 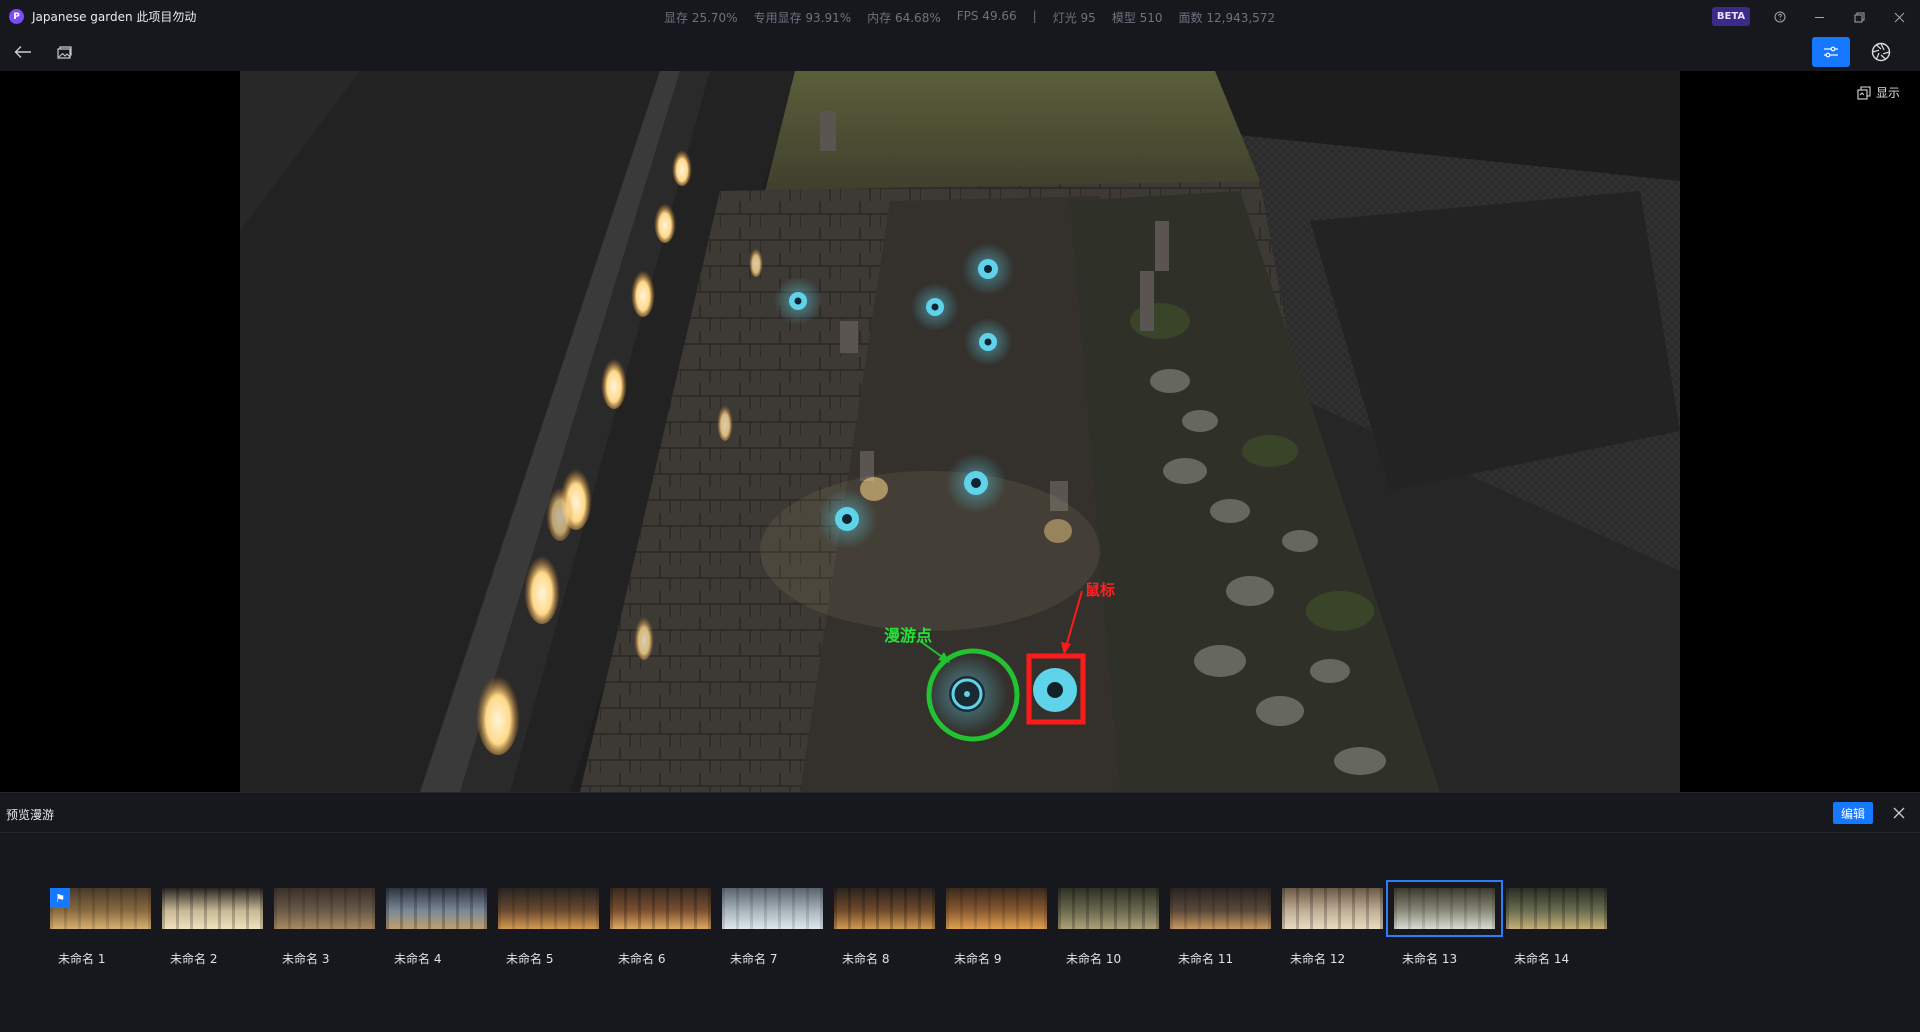 I want to click on start-flag-icon: ⚑, so click(x=60, y=898).